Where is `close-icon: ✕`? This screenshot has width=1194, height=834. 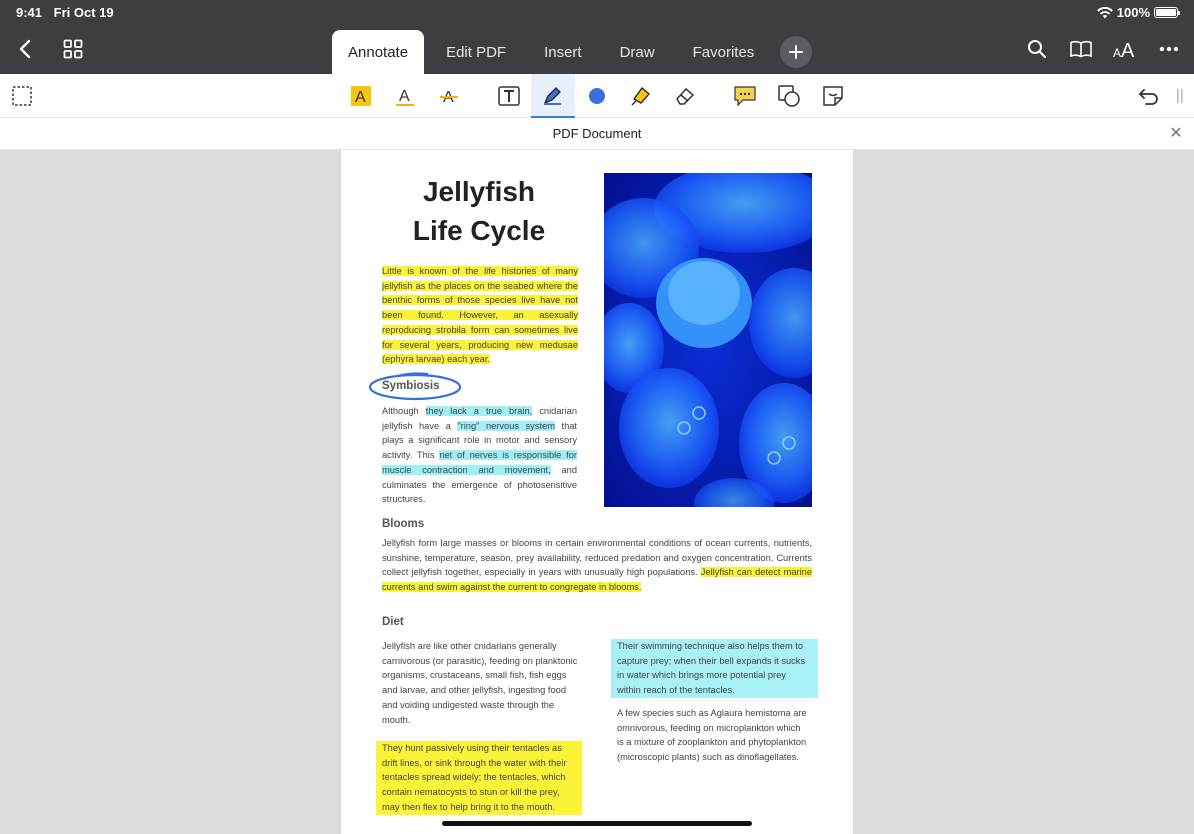
close-icon: ✕ is located at coordinates (1176, 134).